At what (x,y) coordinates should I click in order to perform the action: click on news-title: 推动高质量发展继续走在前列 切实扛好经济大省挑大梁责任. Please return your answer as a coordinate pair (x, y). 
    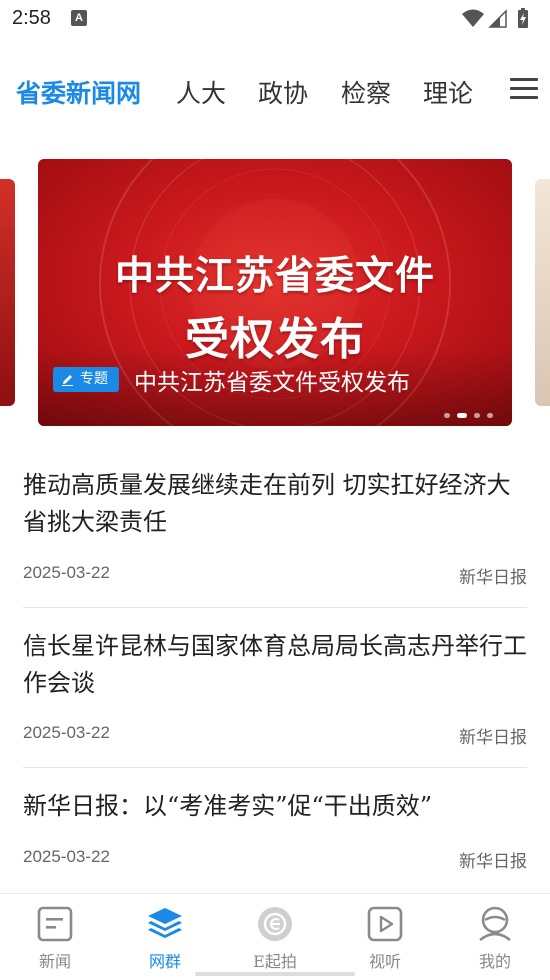
    Looking at the image, I should click on (275, 504).